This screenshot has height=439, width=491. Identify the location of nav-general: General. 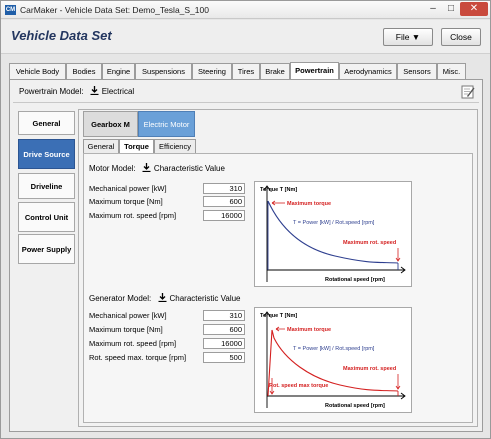
(46, 123).